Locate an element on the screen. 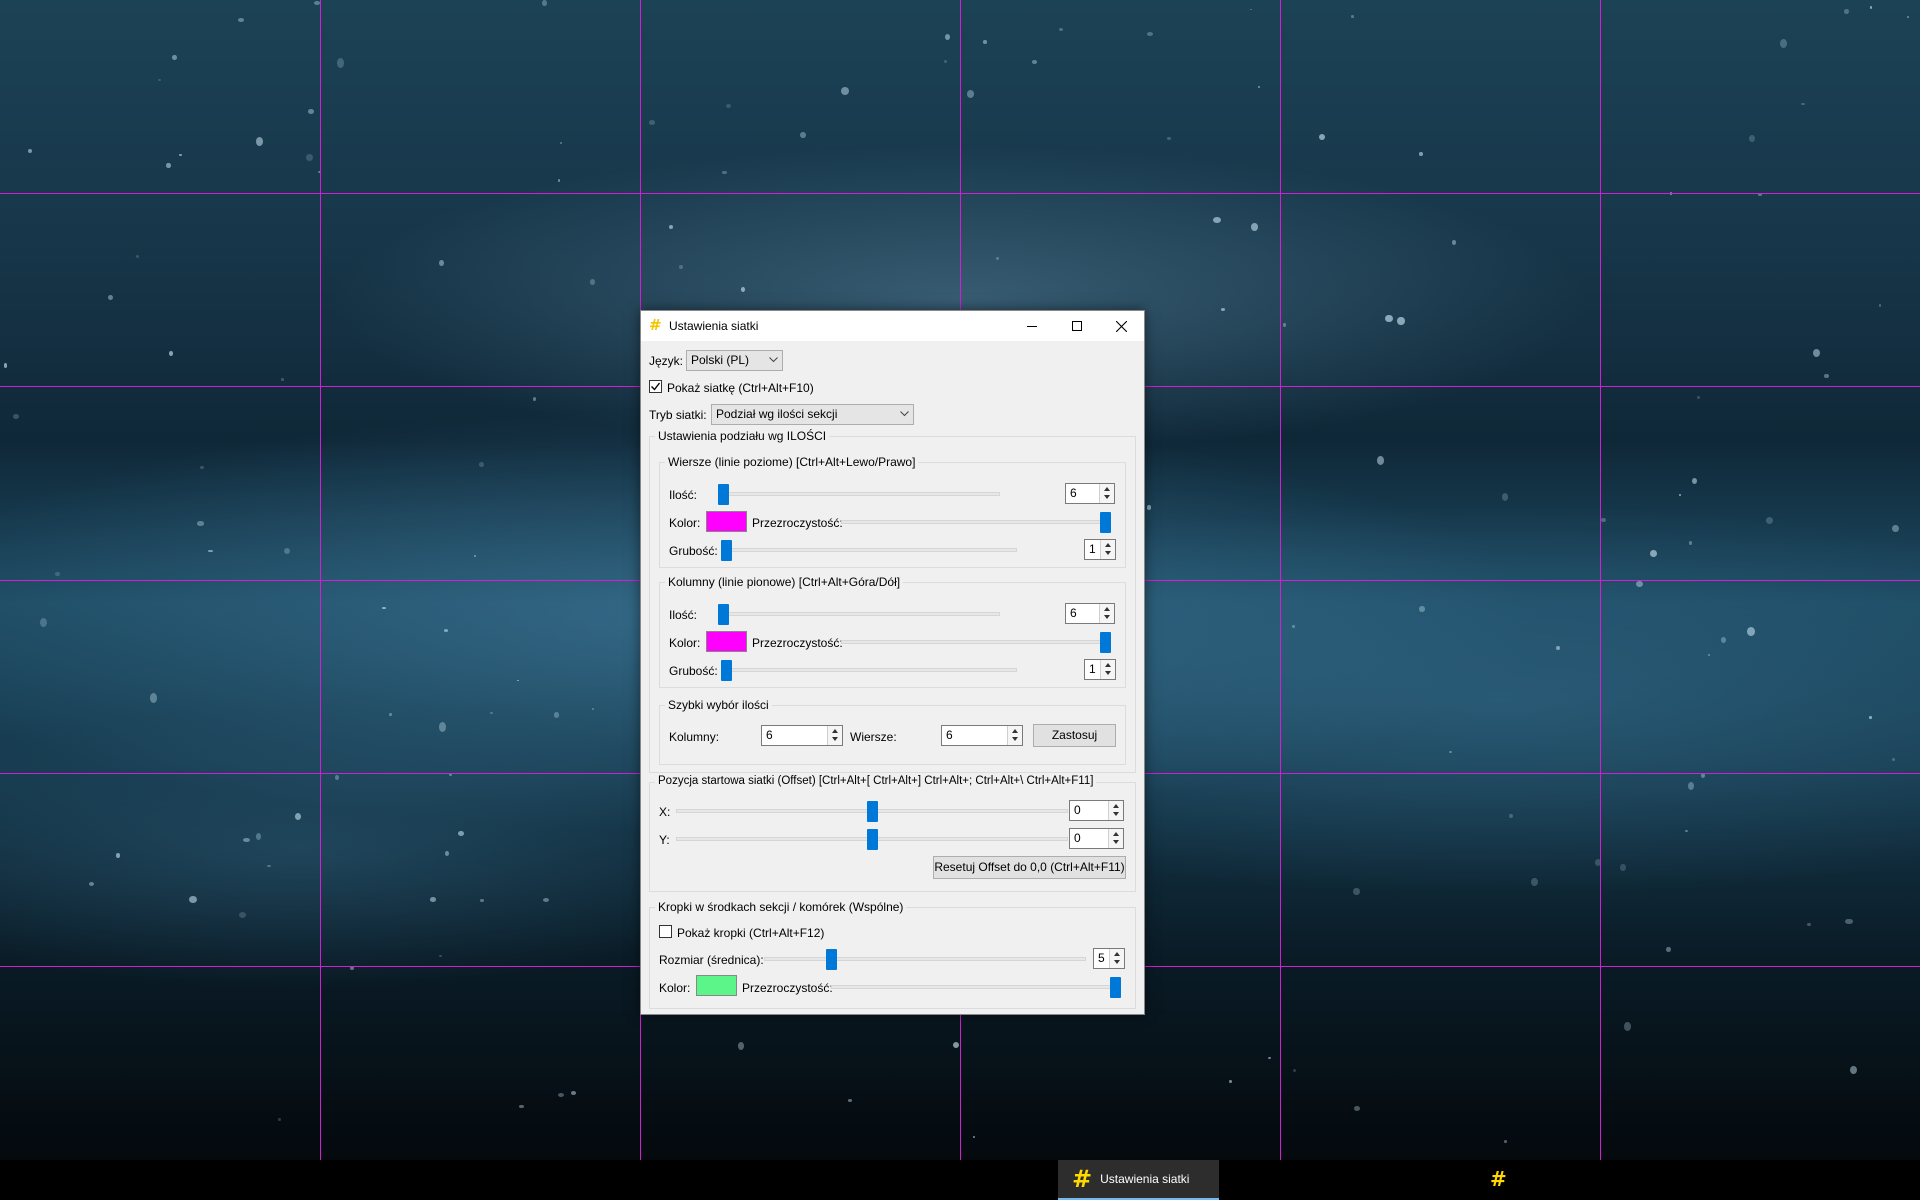  close-button is located at coordinates (1121, 326).